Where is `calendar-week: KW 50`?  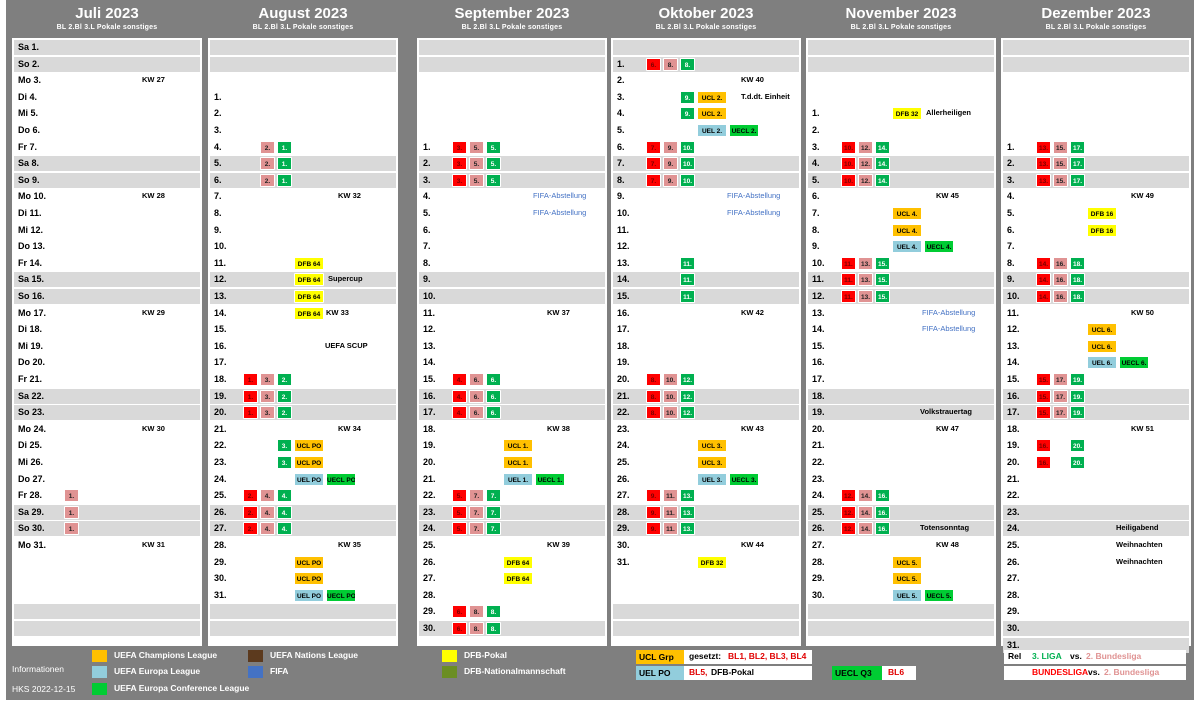 calendar-week: KW 50 is located at coordinates (1142, 312).